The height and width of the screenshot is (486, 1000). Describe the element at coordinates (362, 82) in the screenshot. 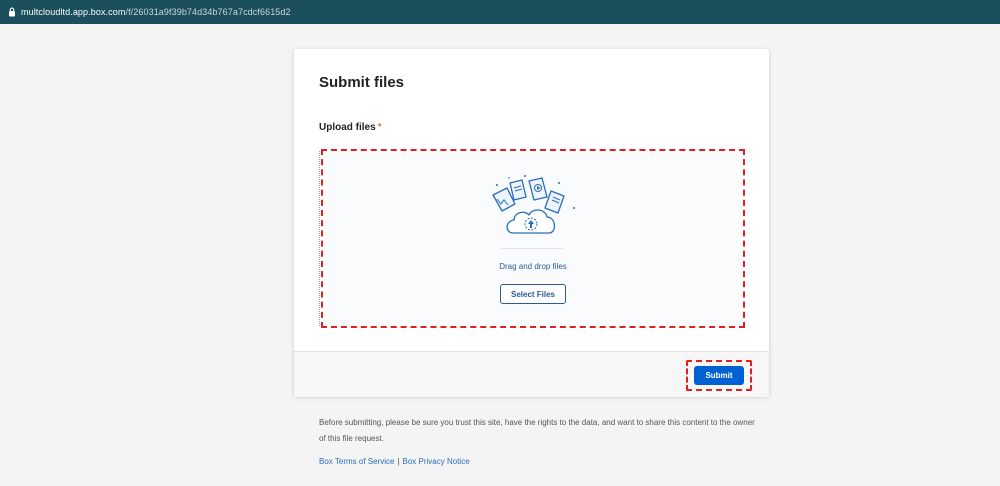

I see `page-title: Submit files` at that location.